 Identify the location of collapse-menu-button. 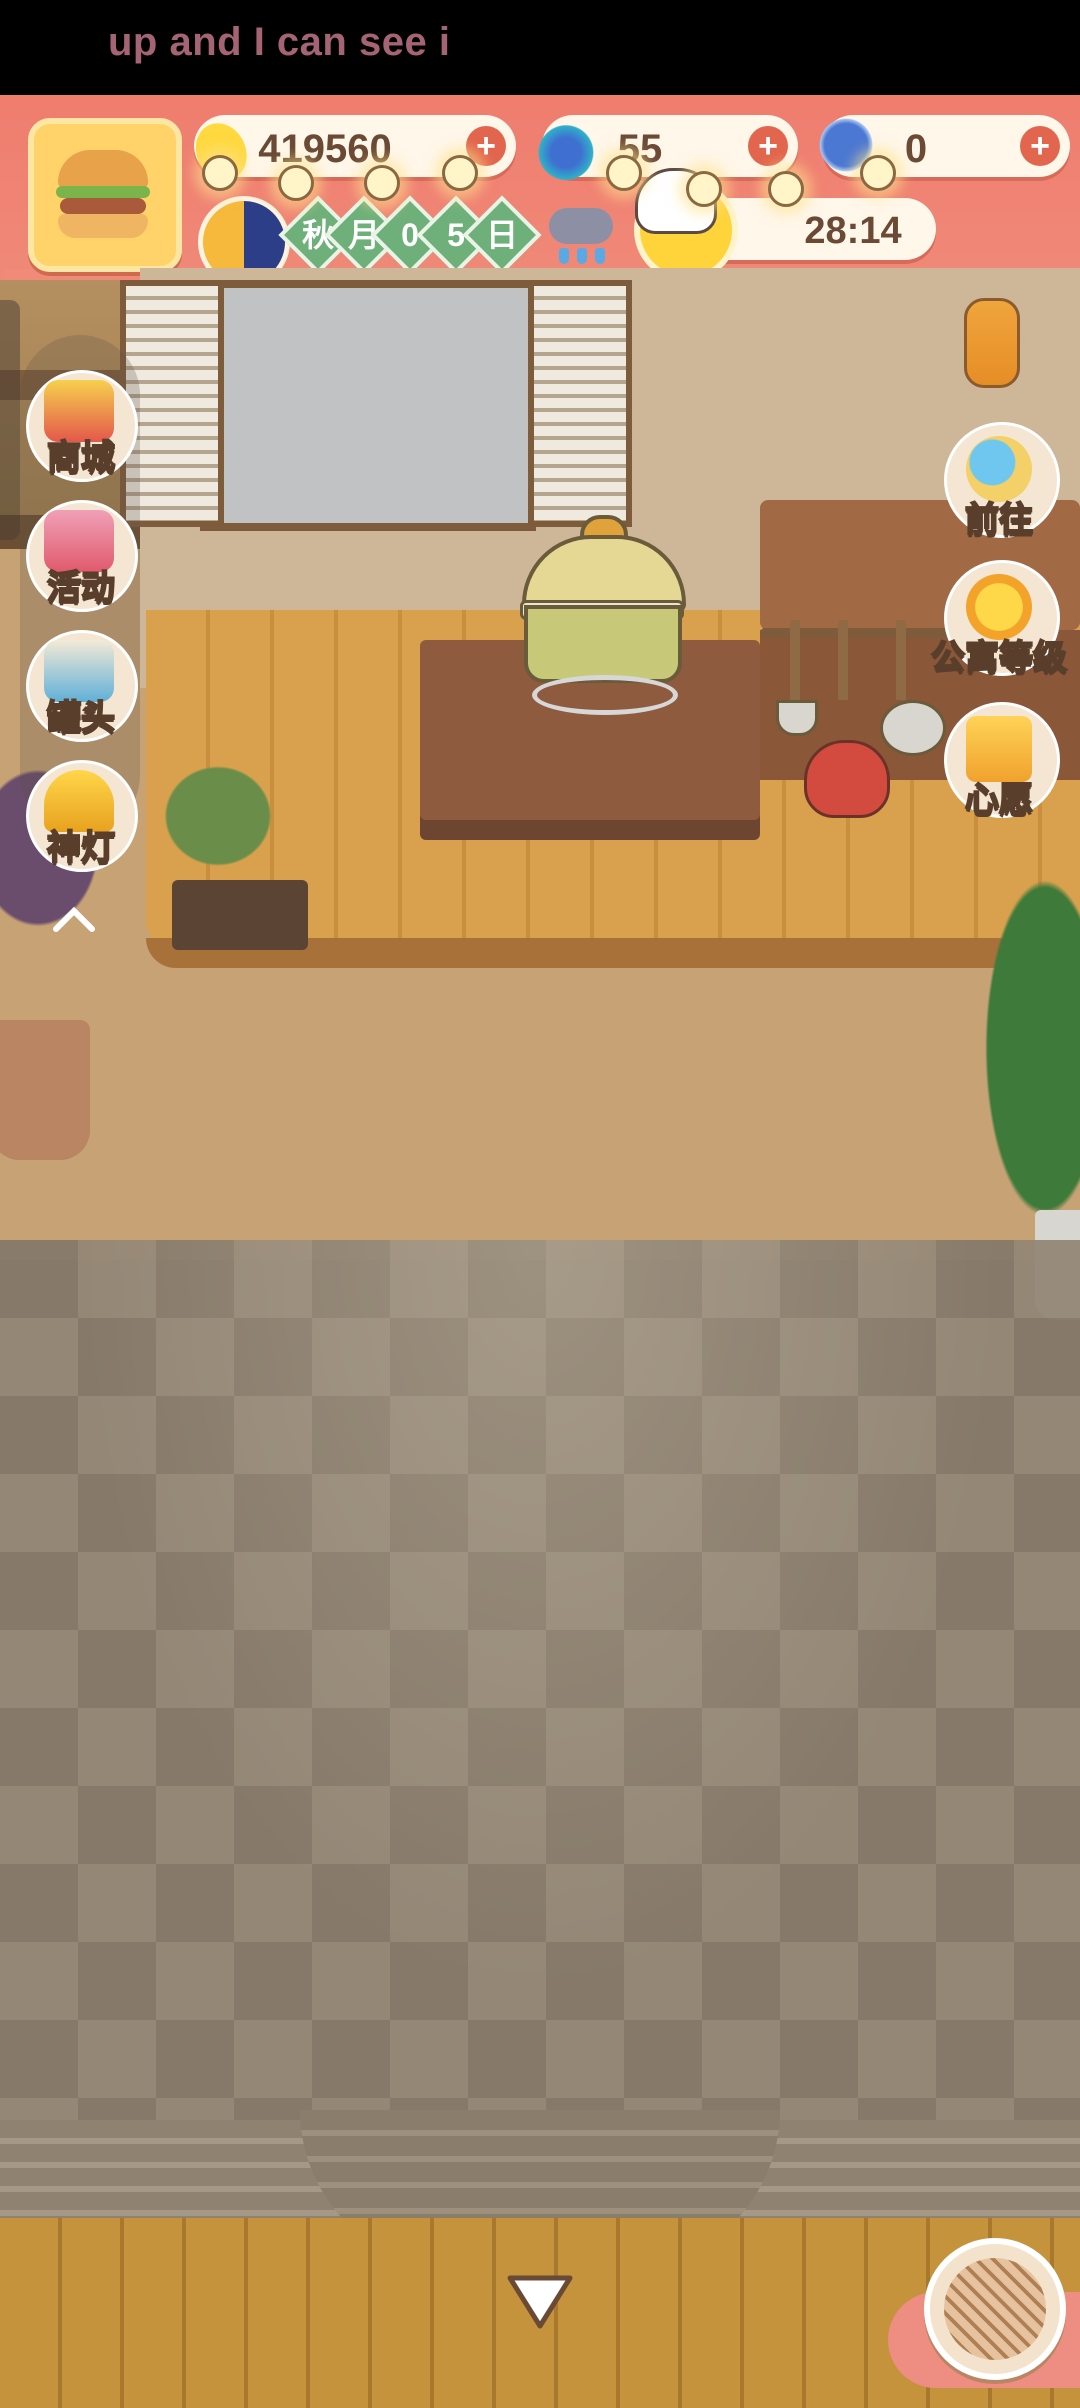
(73, 911).